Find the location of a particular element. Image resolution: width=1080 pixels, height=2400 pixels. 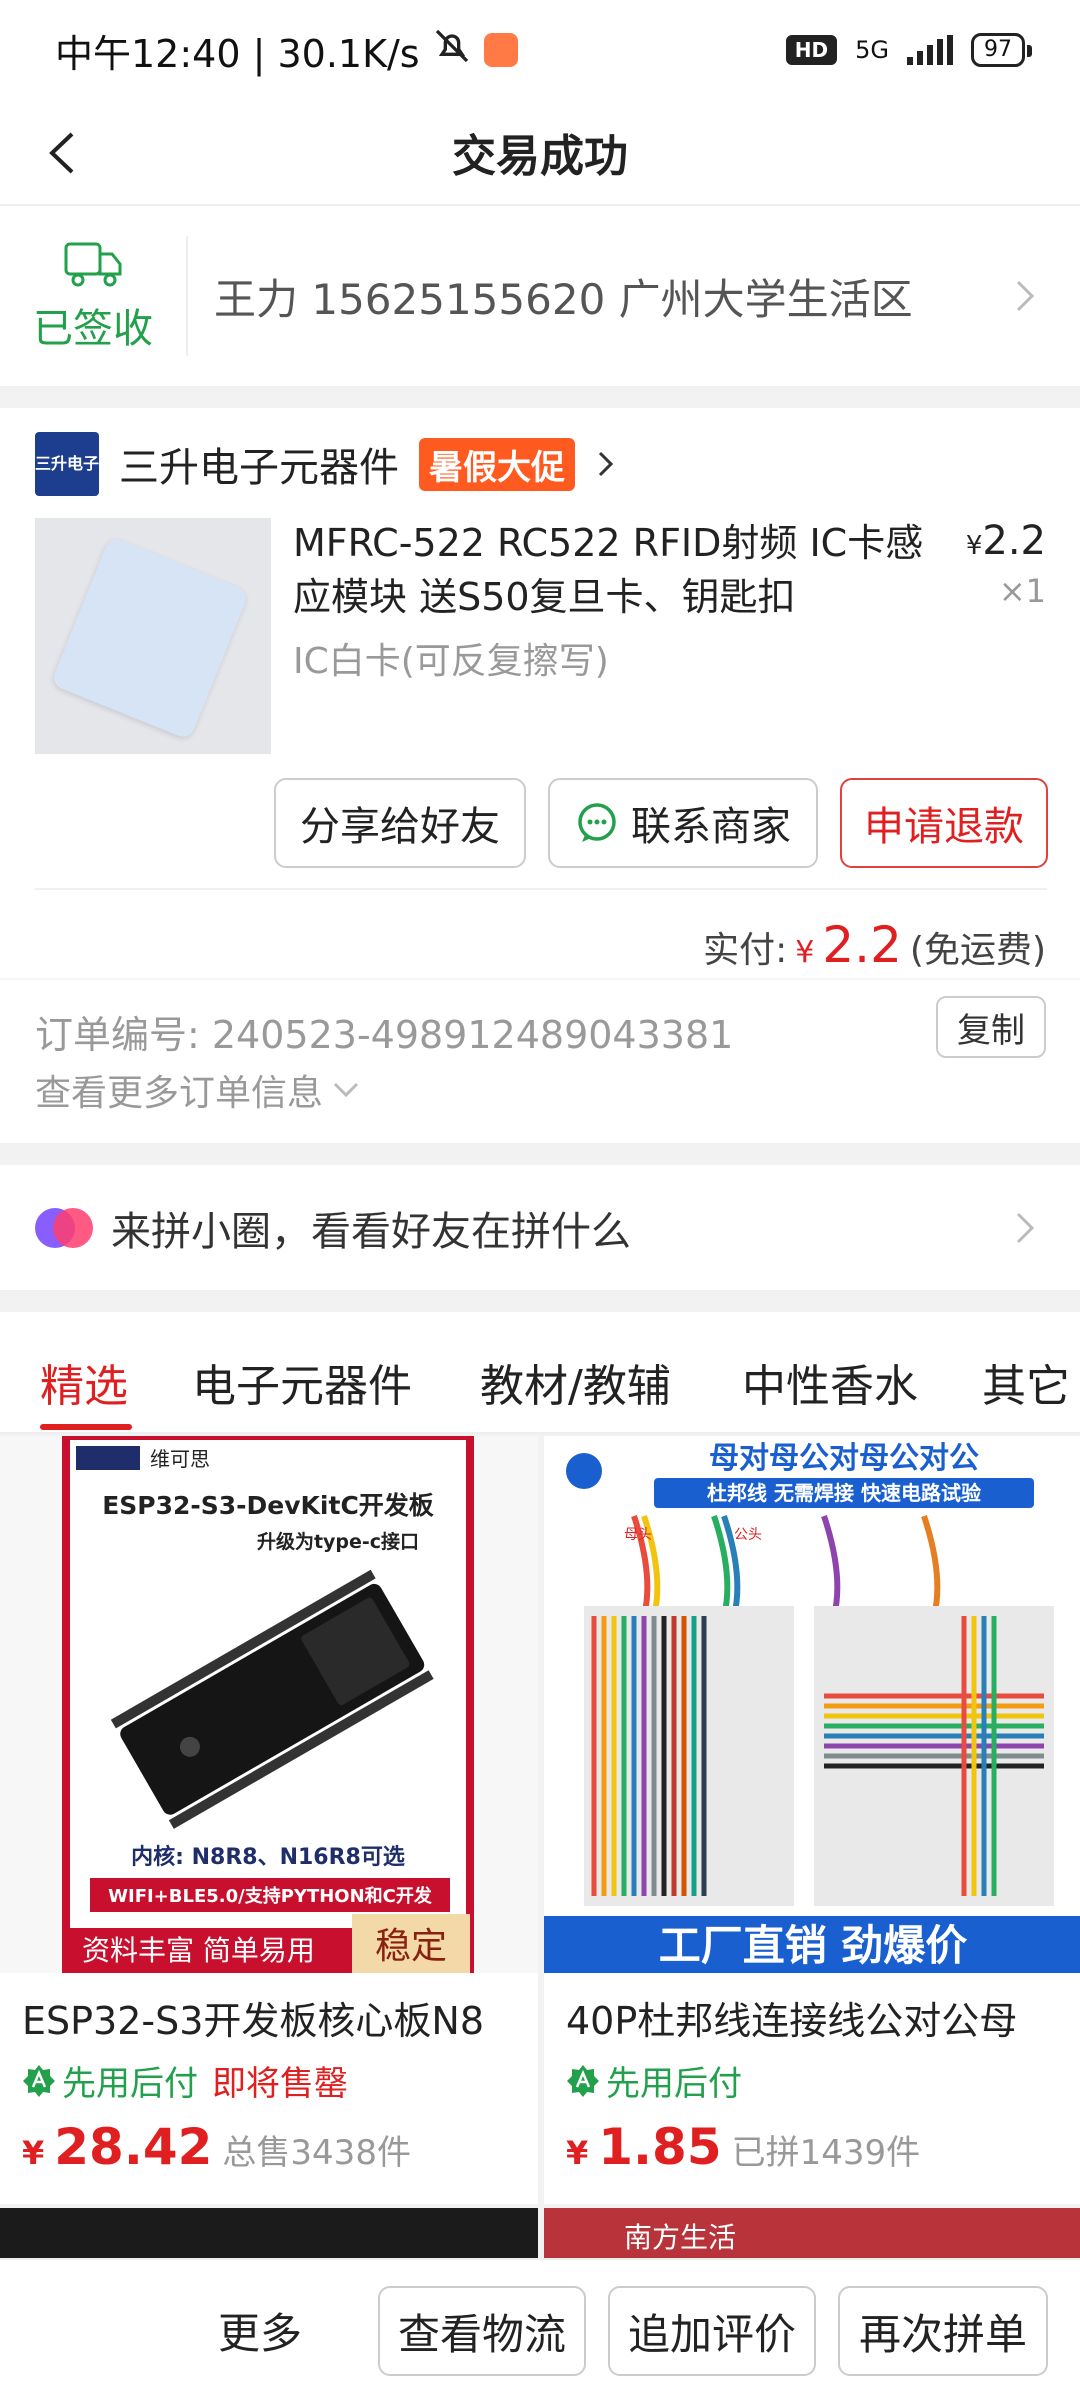

product-price: ¥2.2 is located at coordinates (1006, 541).